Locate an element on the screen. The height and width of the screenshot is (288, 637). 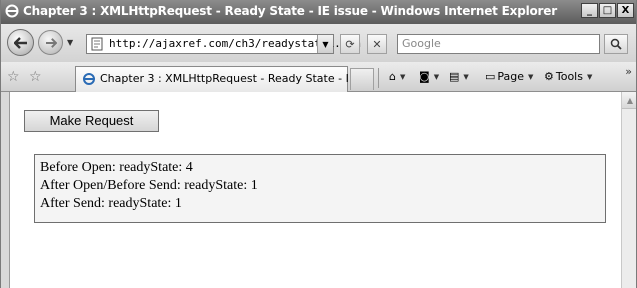
refresh-icon: ⟳ is located at coordinates (350, 44).